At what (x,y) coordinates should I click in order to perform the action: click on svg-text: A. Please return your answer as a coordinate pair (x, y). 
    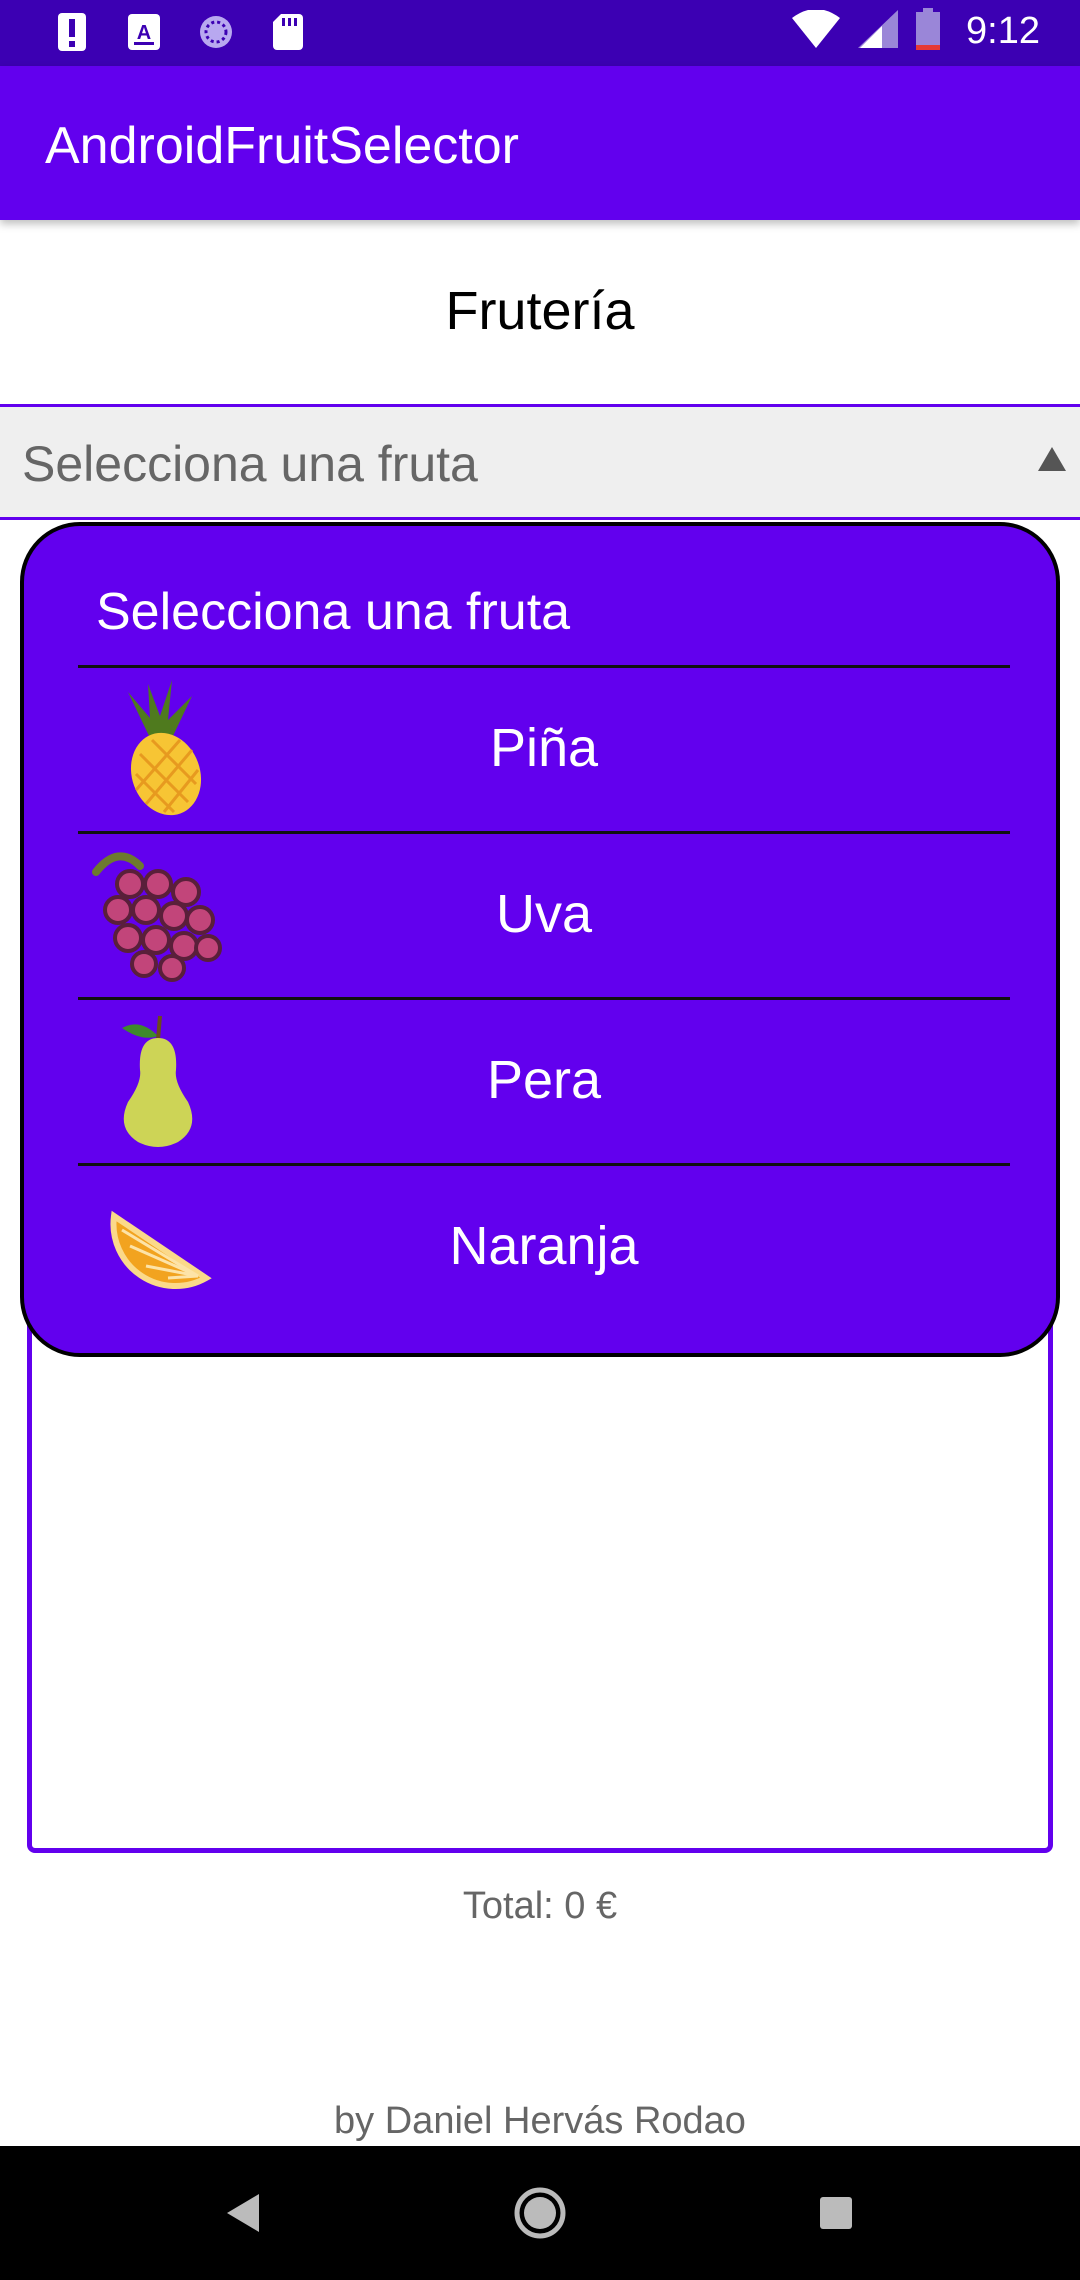
    Looking at the image, I should click on (144, 33).